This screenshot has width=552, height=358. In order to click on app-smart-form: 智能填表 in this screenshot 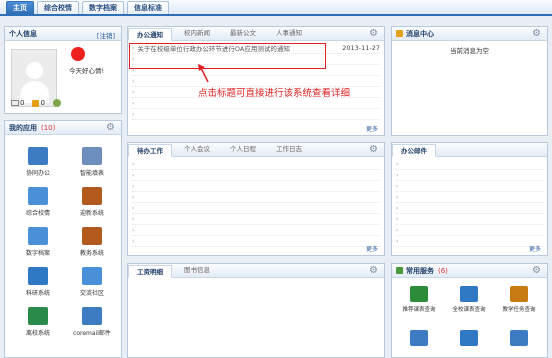, I will do `click(92, 162)`.